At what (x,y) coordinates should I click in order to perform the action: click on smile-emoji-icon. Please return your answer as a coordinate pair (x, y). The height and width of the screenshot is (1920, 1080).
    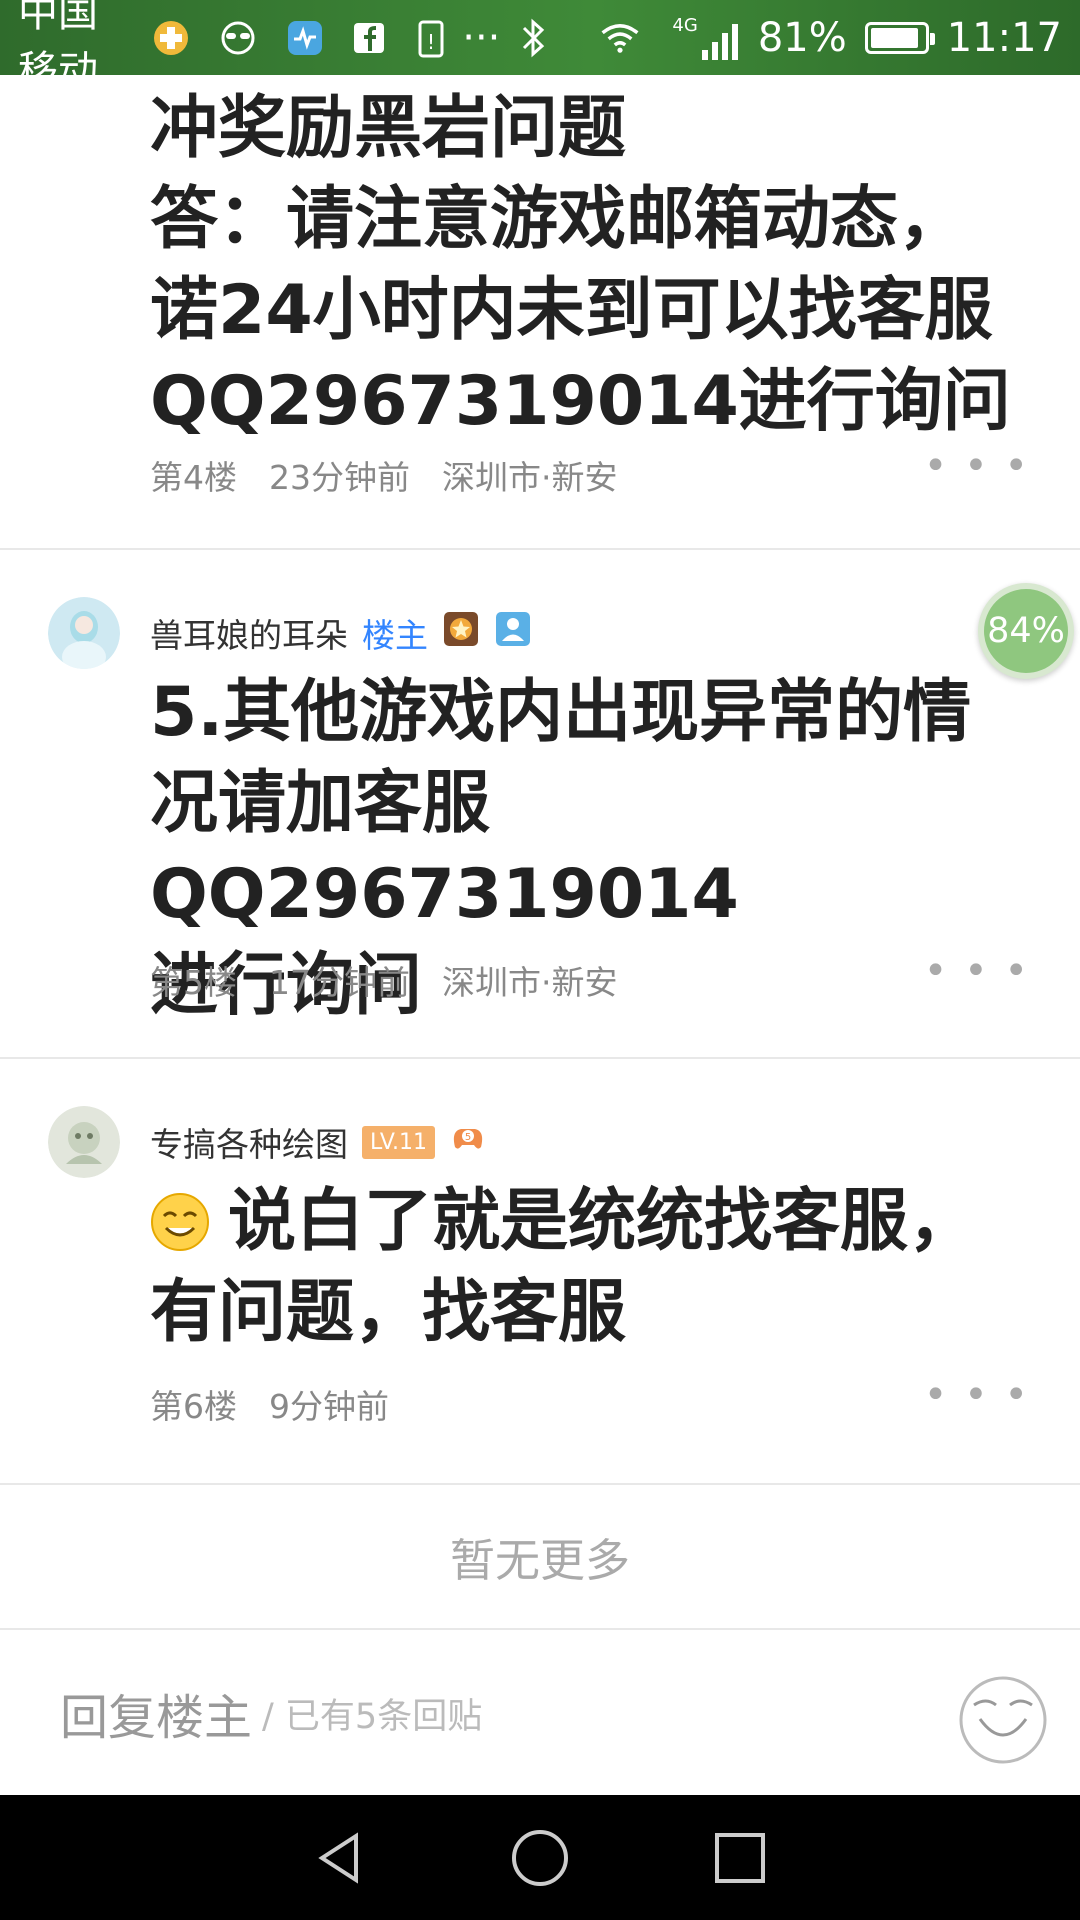
    Looking at the image, I should click on (180, 1222).